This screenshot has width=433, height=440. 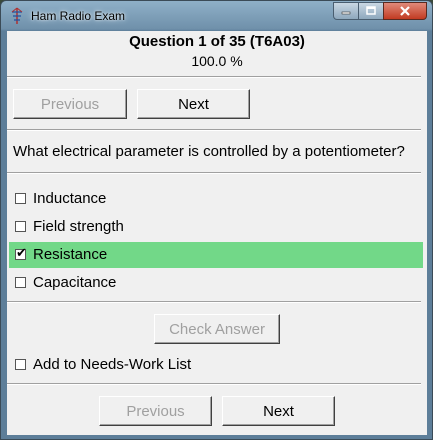 I want to click on maximize-button, so click(x=371, y=11).